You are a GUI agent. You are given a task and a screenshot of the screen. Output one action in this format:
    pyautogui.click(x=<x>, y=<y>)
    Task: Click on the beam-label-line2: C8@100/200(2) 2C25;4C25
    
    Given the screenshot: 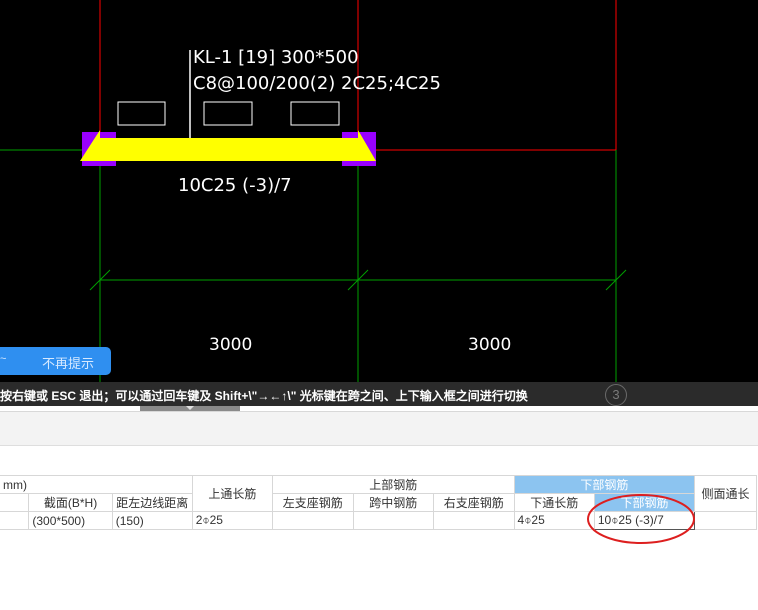 What is the action you would take?
    pyautogui.click(x=317, y=83)
    